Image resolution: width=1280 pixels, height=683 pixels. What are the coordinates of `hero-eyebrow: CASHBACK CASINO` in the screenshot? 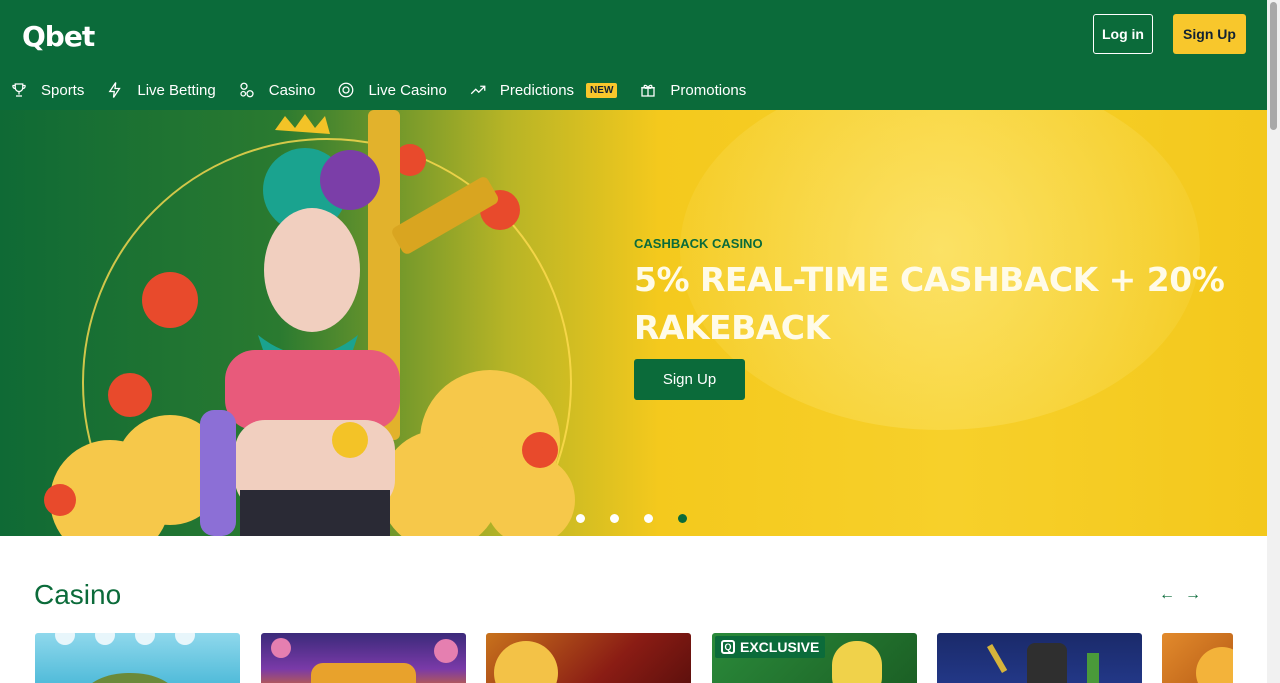 It's located at (698, 243).